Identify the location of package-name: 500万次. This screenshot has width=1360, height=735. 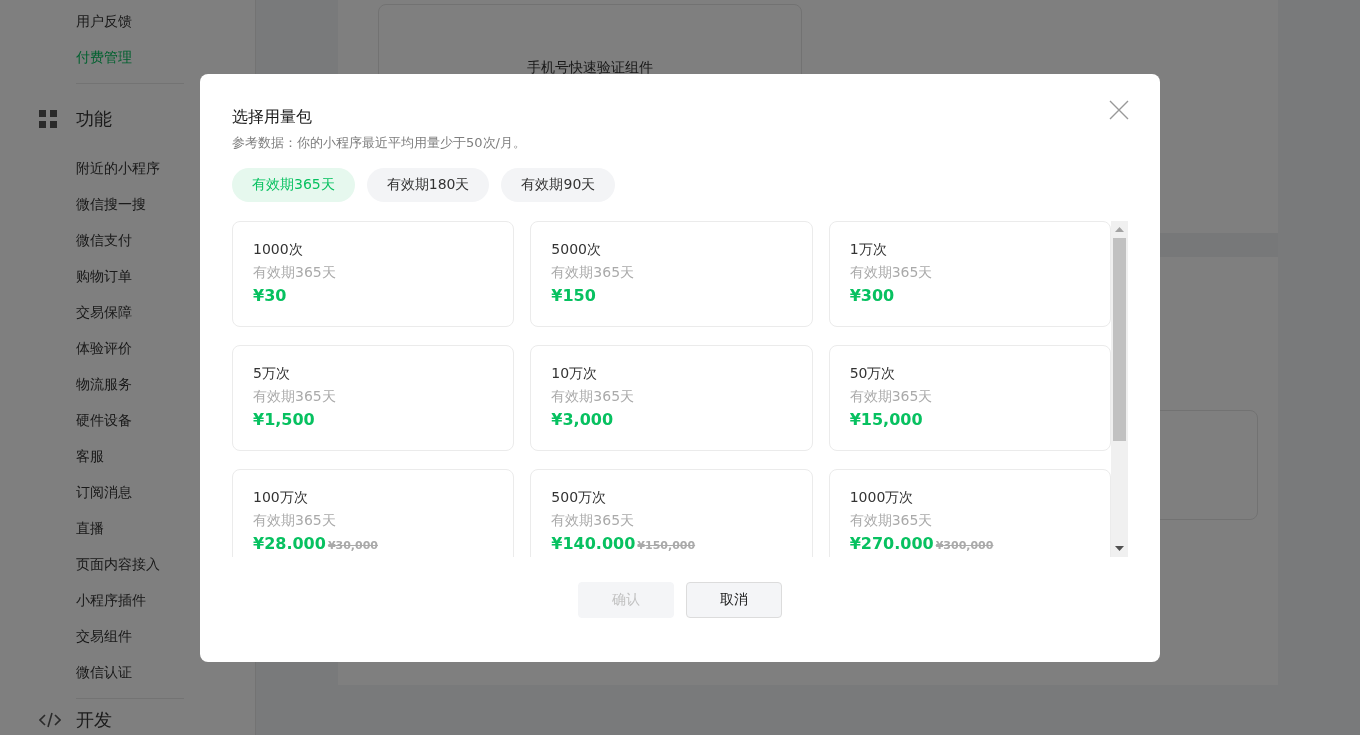
(579, 497).